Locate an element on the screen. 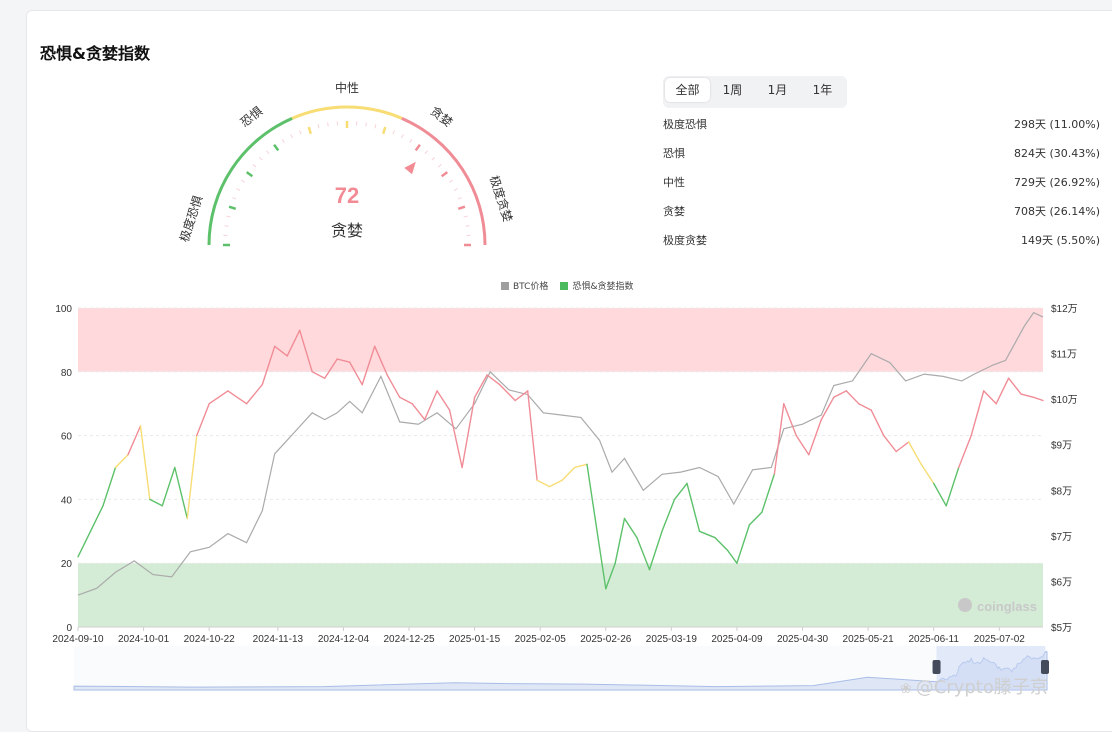 This screenshot has height=732, width=1112. x-tick-label: 2024-11-13 is located at coordinates (278, 639).